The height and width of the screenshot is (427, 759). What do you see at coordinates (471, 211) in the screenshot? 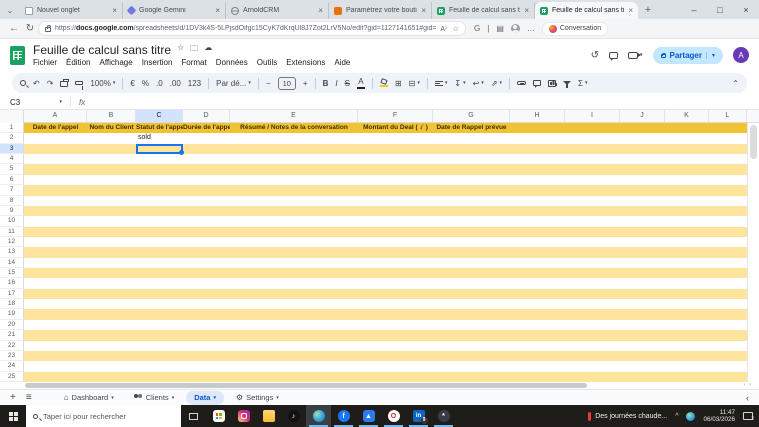
I see `cell-G9` at bounding box center [471, 211].